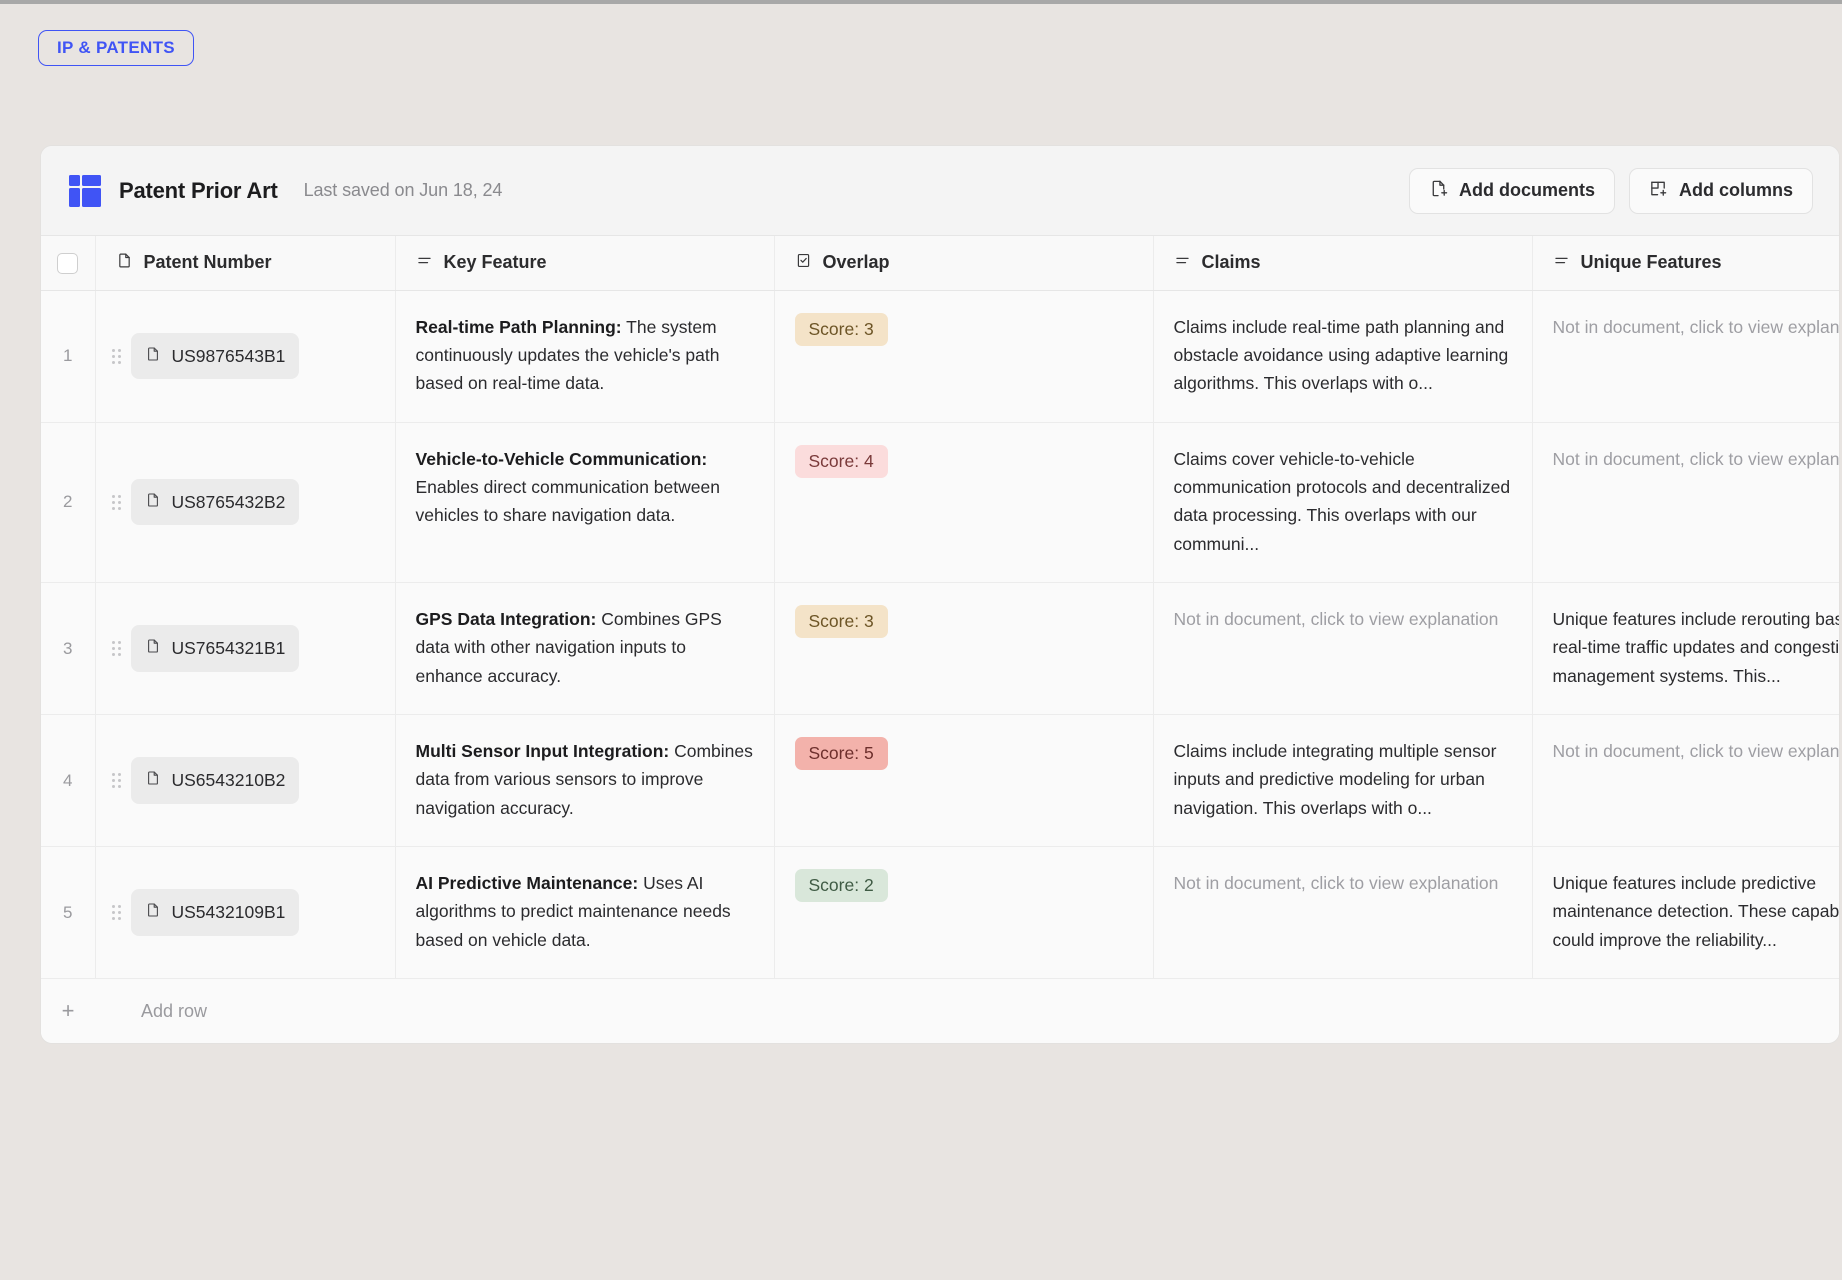 Image resolution: width=1842 pixels, height=1280 pixels. I want to click on patent-number-chip: US5432109B1, so click(215, 912).